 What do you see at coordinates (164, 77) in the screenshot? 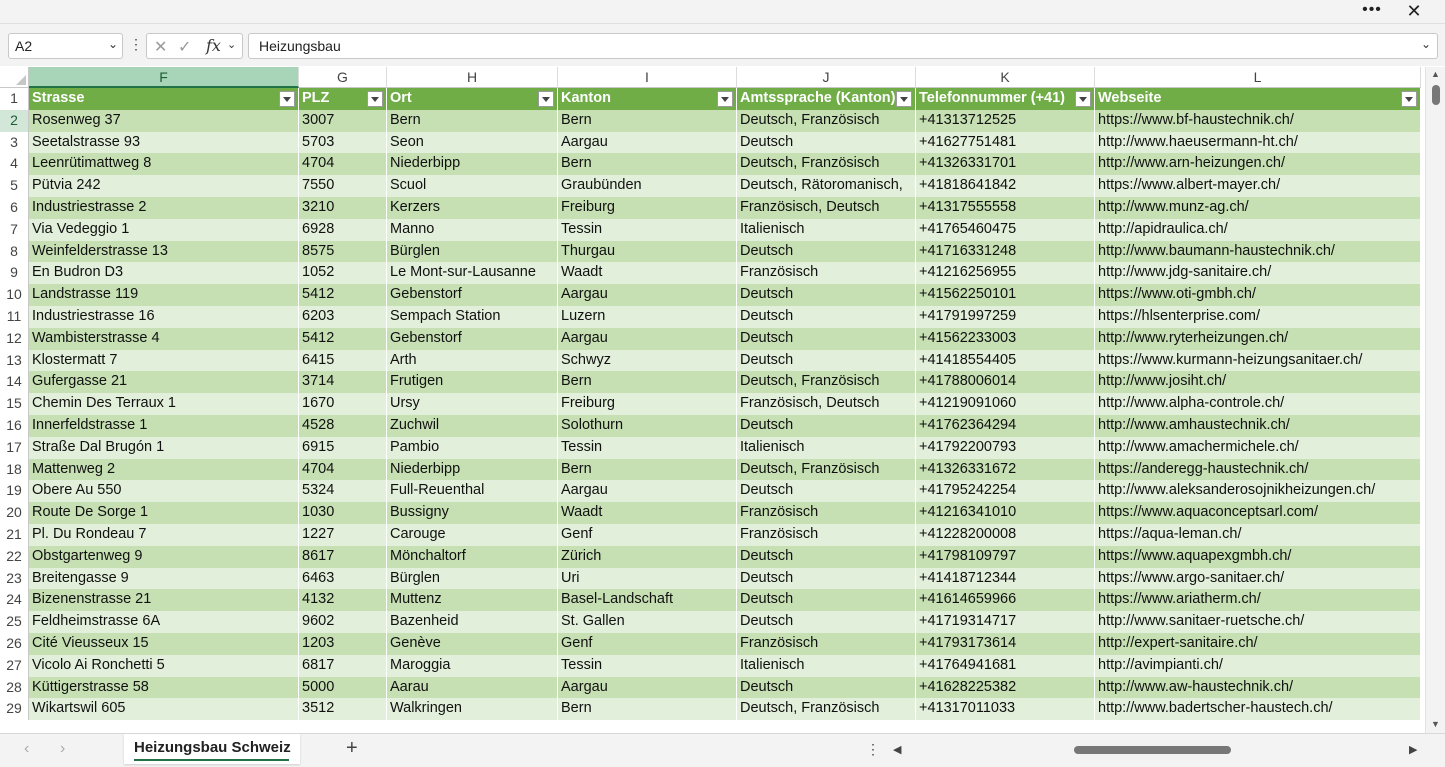
I see `column-header-f: F` at bounding box center [164, 77].